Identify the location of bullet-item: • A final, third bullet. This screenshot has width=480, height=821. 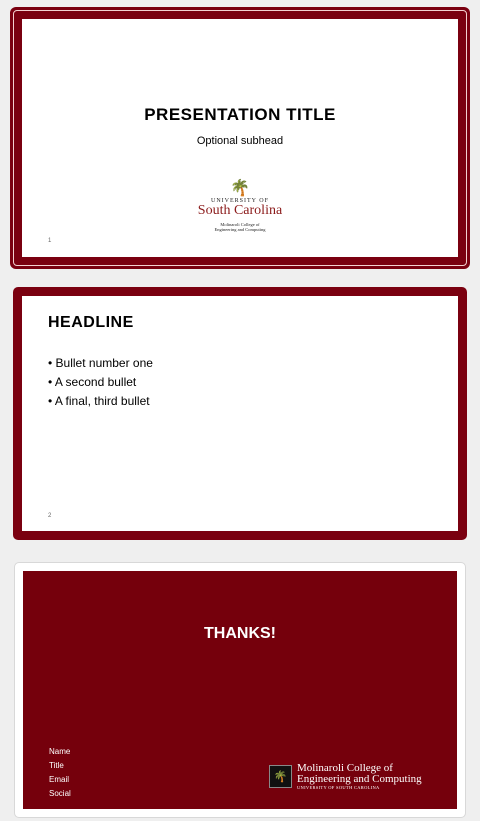
(99, 401).